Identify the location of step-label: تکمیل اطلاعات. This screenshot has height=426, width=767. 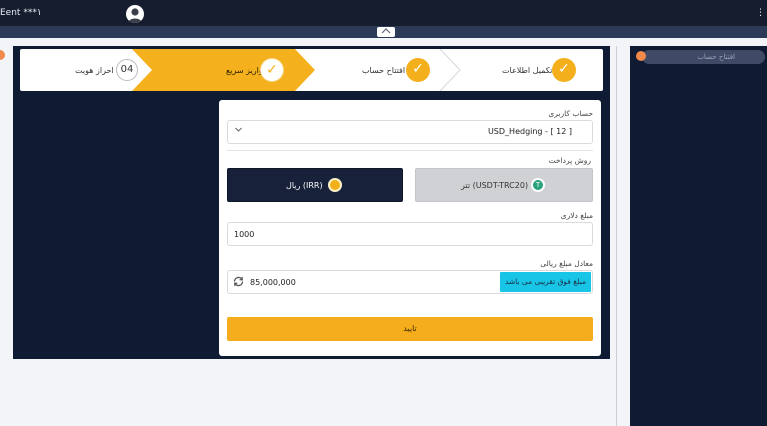
(527, 70).